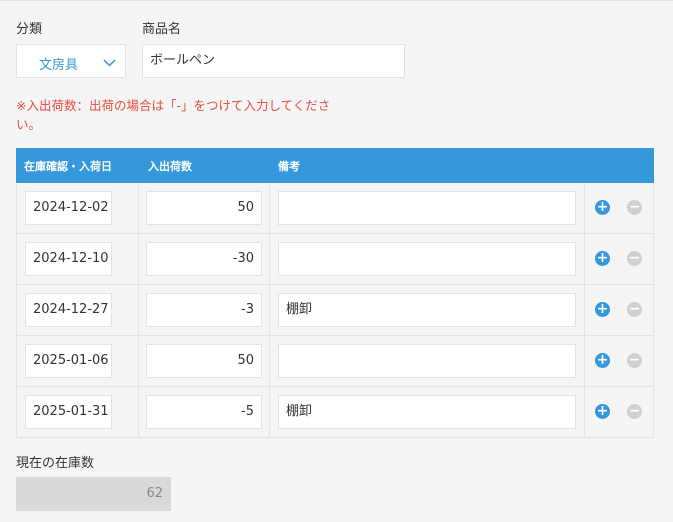 The width and height of the screenshot is (673, 522). I want to click on category-label: 分類, so click(29, 29).